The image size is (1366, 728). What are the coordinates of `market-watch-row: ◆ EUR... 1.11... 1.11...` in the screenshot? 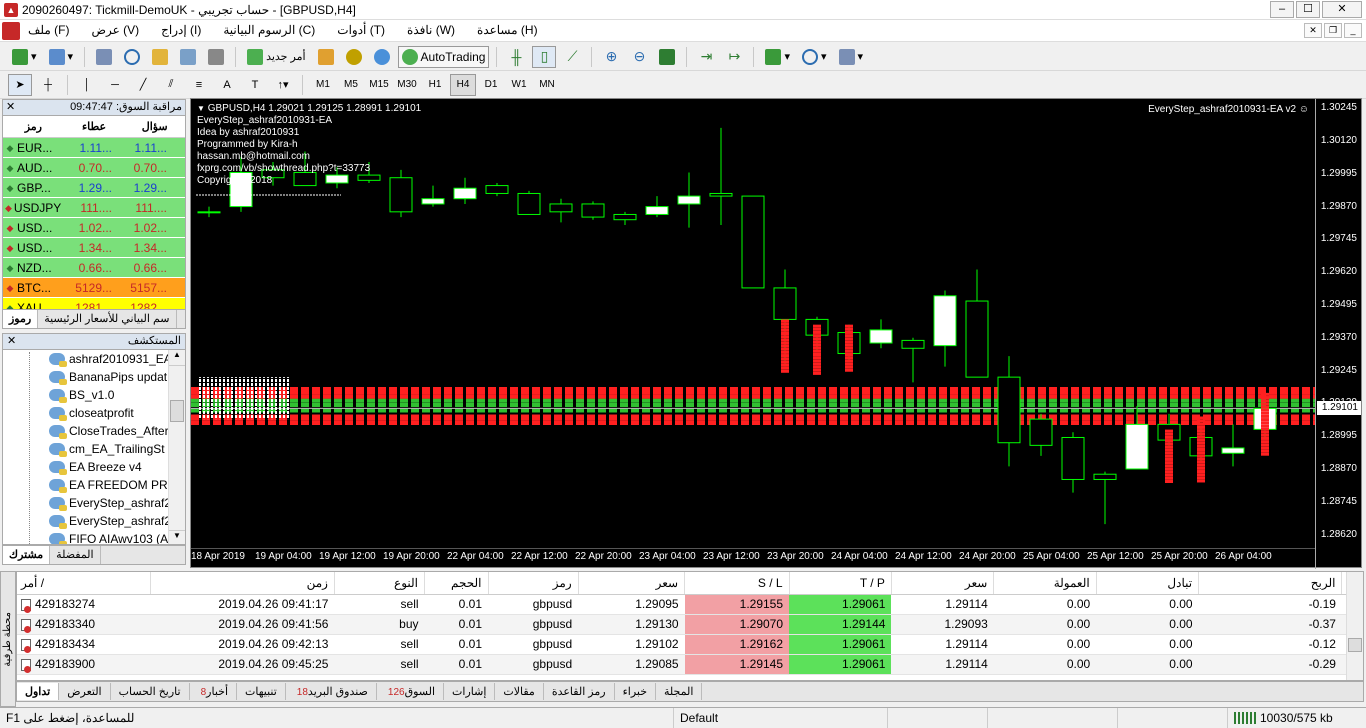 It's located at (94, 148).